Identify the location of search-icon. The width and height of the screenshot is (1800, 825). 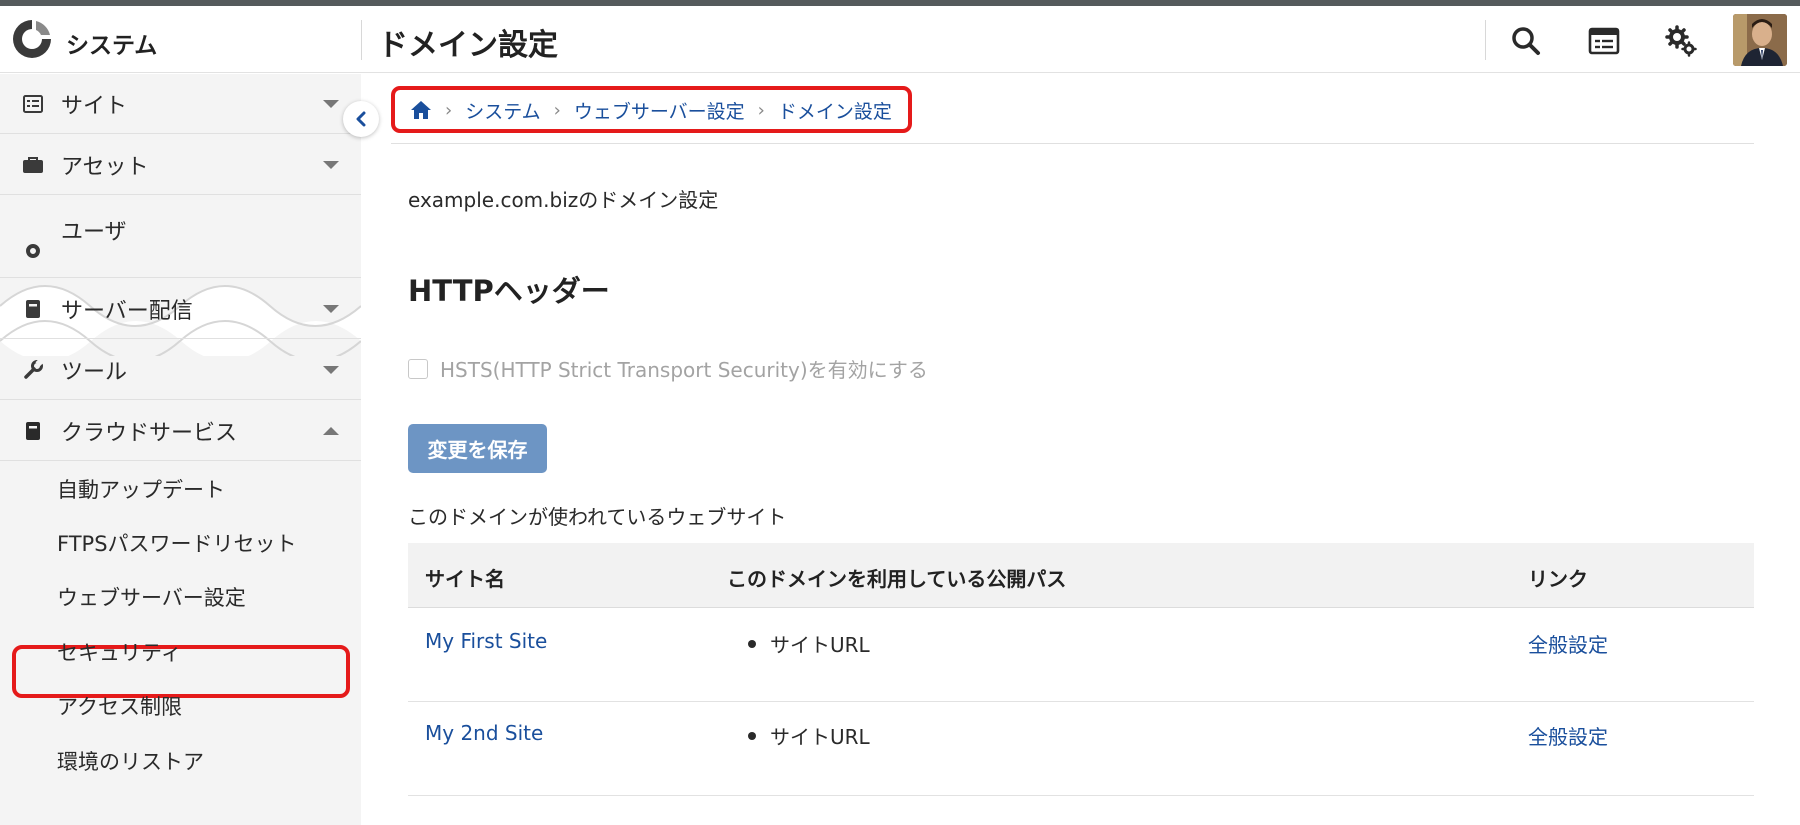
(1526, 41).